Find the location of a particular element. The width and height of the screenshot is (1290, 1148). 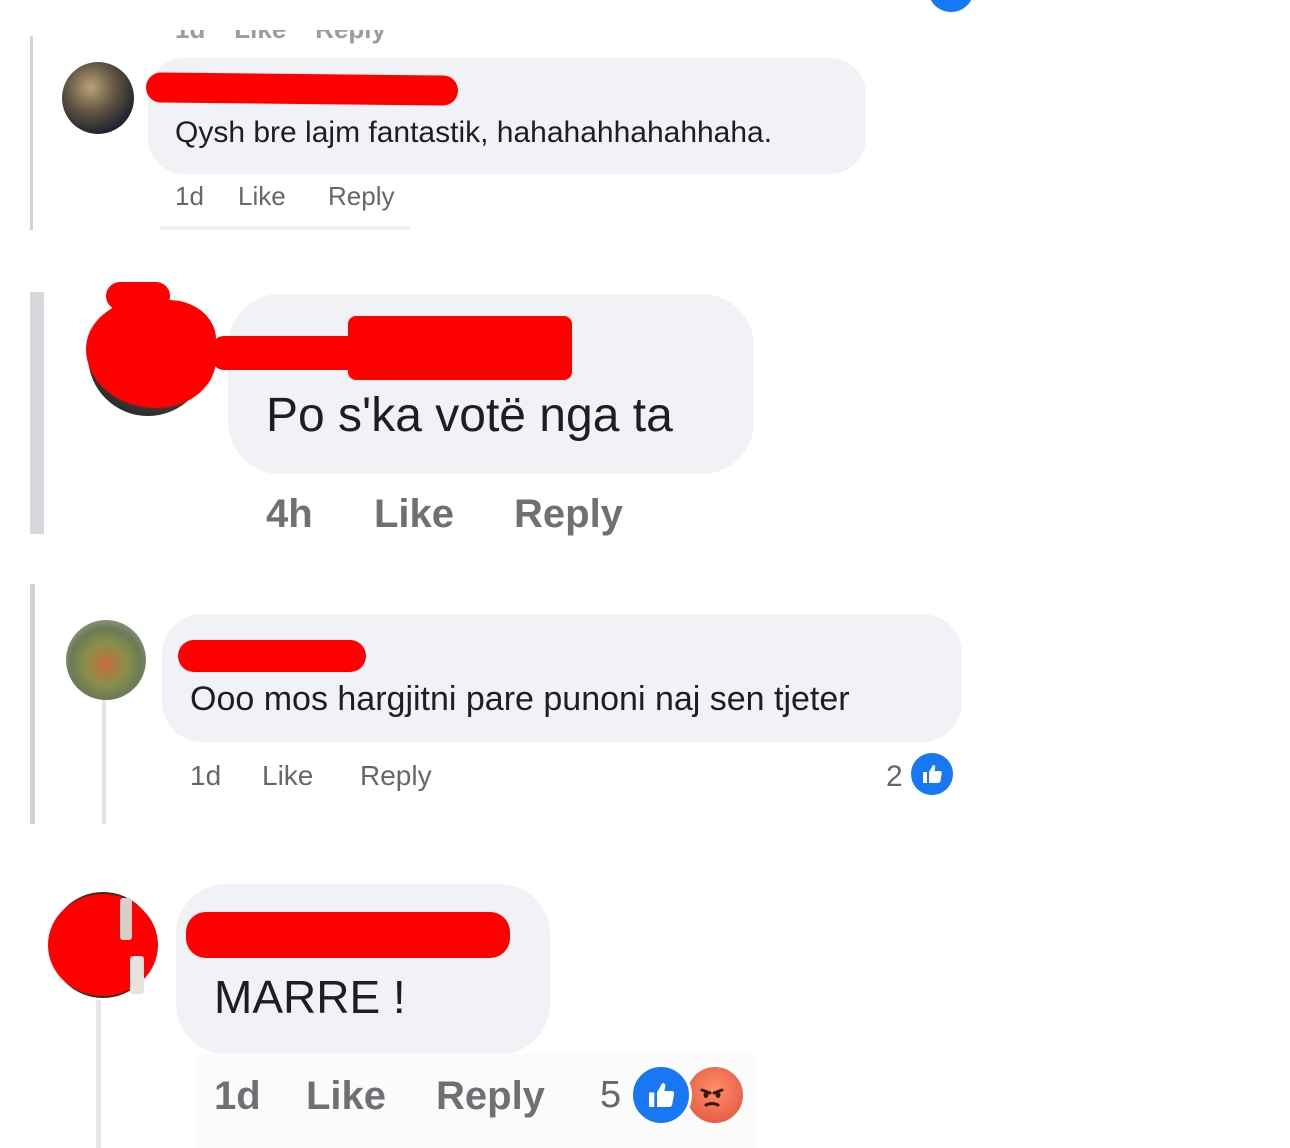

redacted-avatar-mark is located at coordinates (138, 296).